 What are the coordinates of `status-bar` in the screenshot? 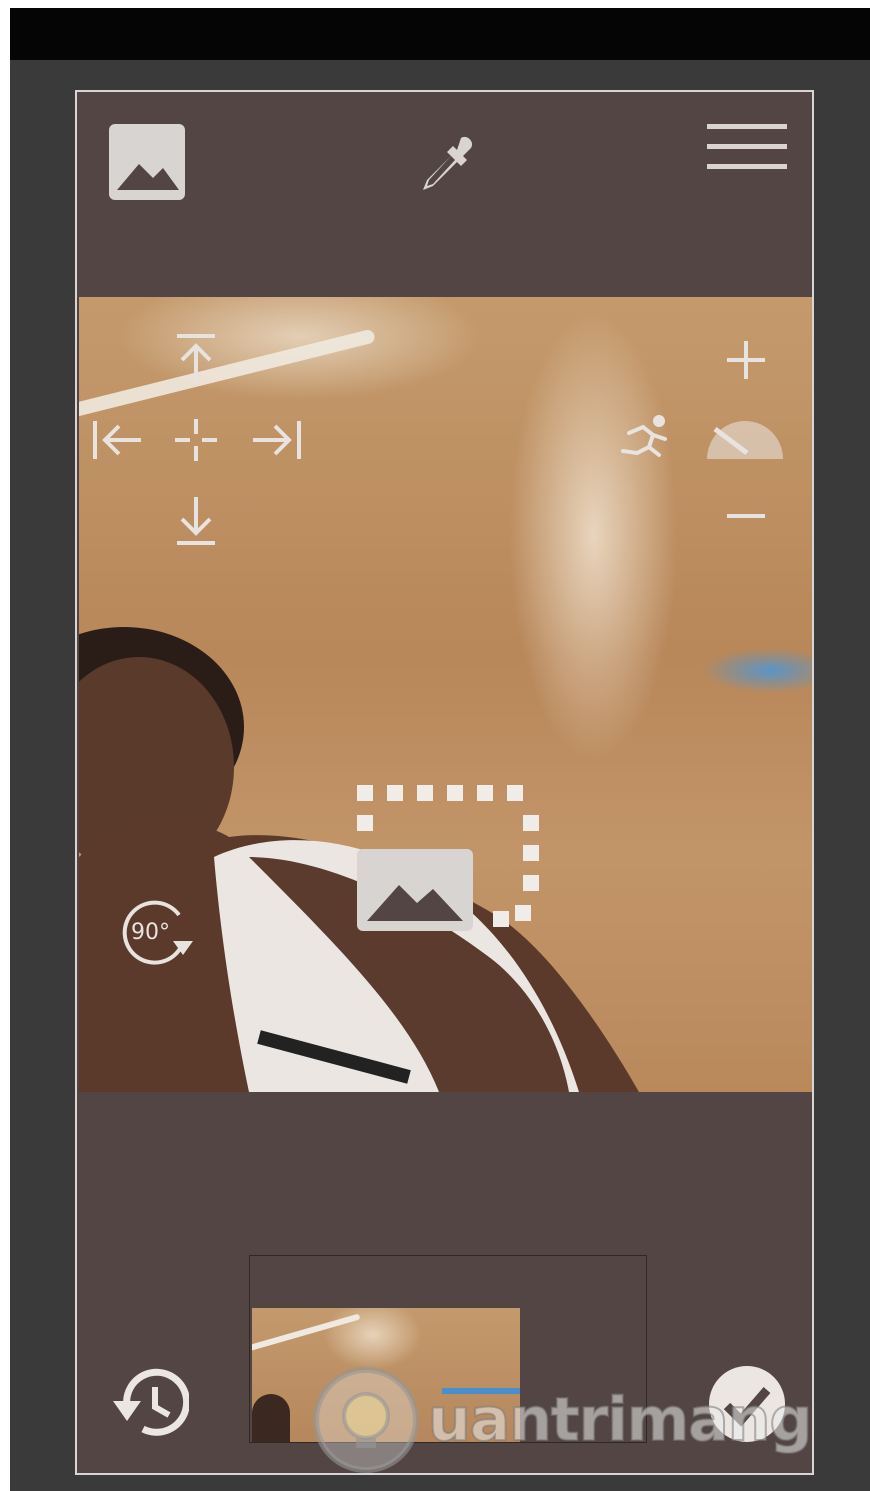 It's located at (440, 34).